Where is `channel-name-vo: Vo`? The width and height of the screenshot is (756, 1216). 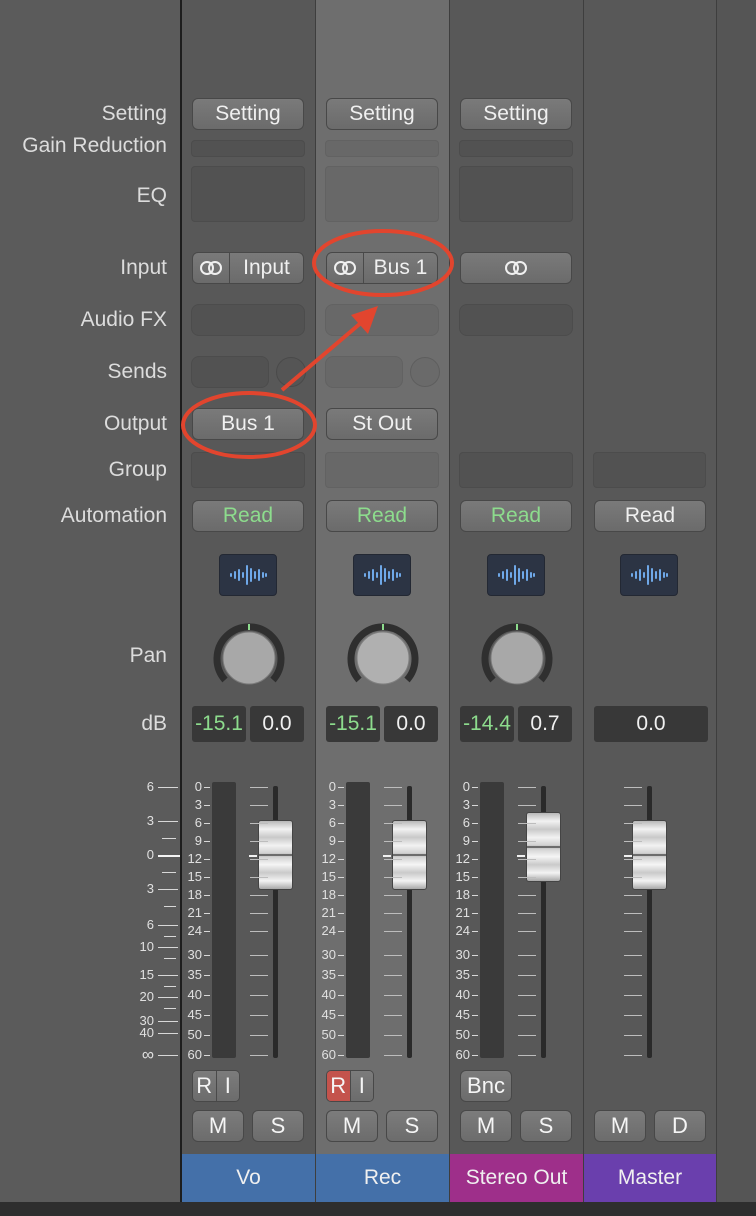 channel-name-vo: Vo is located at coordinates (248, 1178).